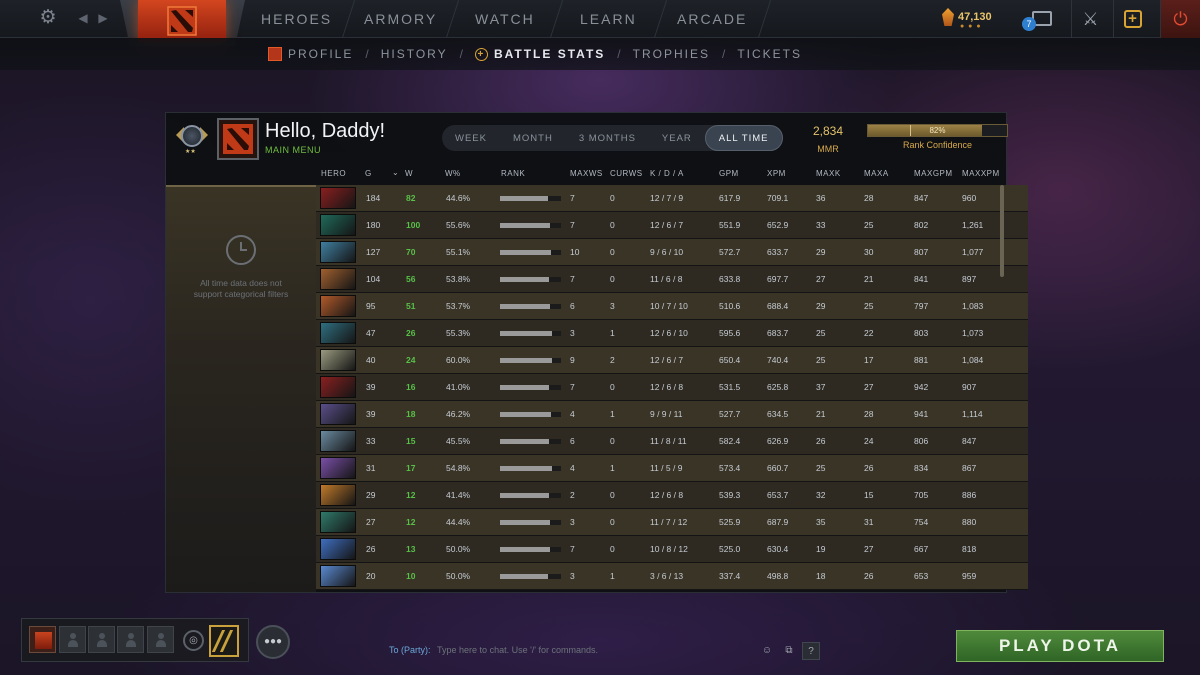  Describe the element at coordinates (539, 54) in the screenshot. I see `subnav-battle-stats: + BATTLE STATS` at that location.